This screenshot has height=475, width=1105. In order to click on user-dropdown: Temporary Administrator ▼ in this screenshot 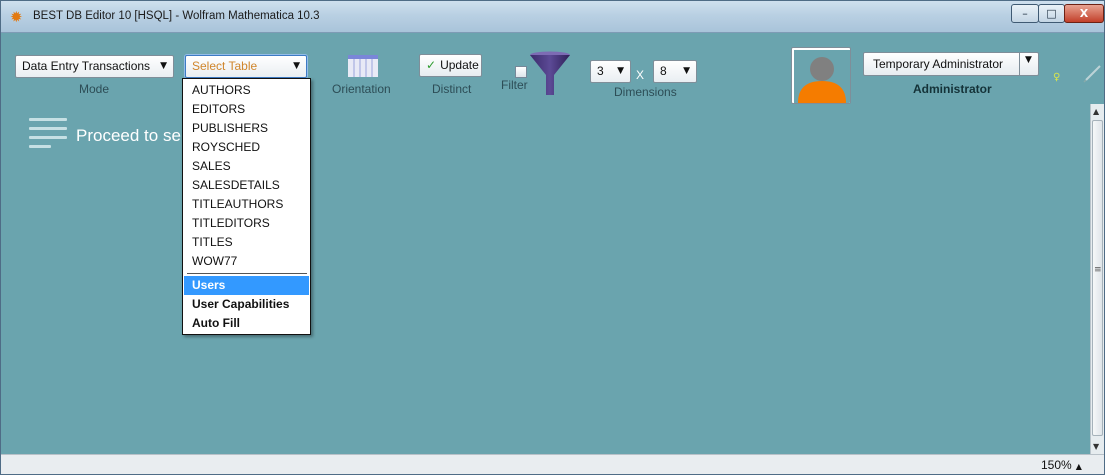, I will do `click(951, 64)`.